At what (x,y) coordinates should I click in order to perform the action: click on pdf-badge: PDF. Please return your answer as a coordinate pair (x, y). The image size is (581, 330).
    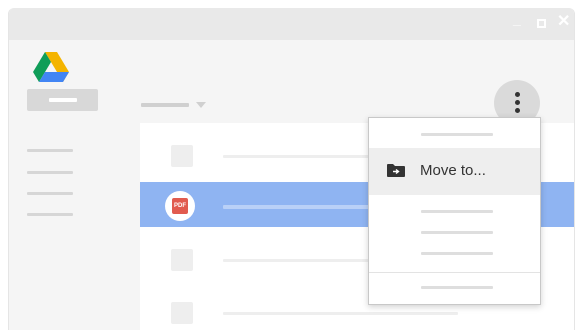
    Looking at the image, I should click on (180, 206).